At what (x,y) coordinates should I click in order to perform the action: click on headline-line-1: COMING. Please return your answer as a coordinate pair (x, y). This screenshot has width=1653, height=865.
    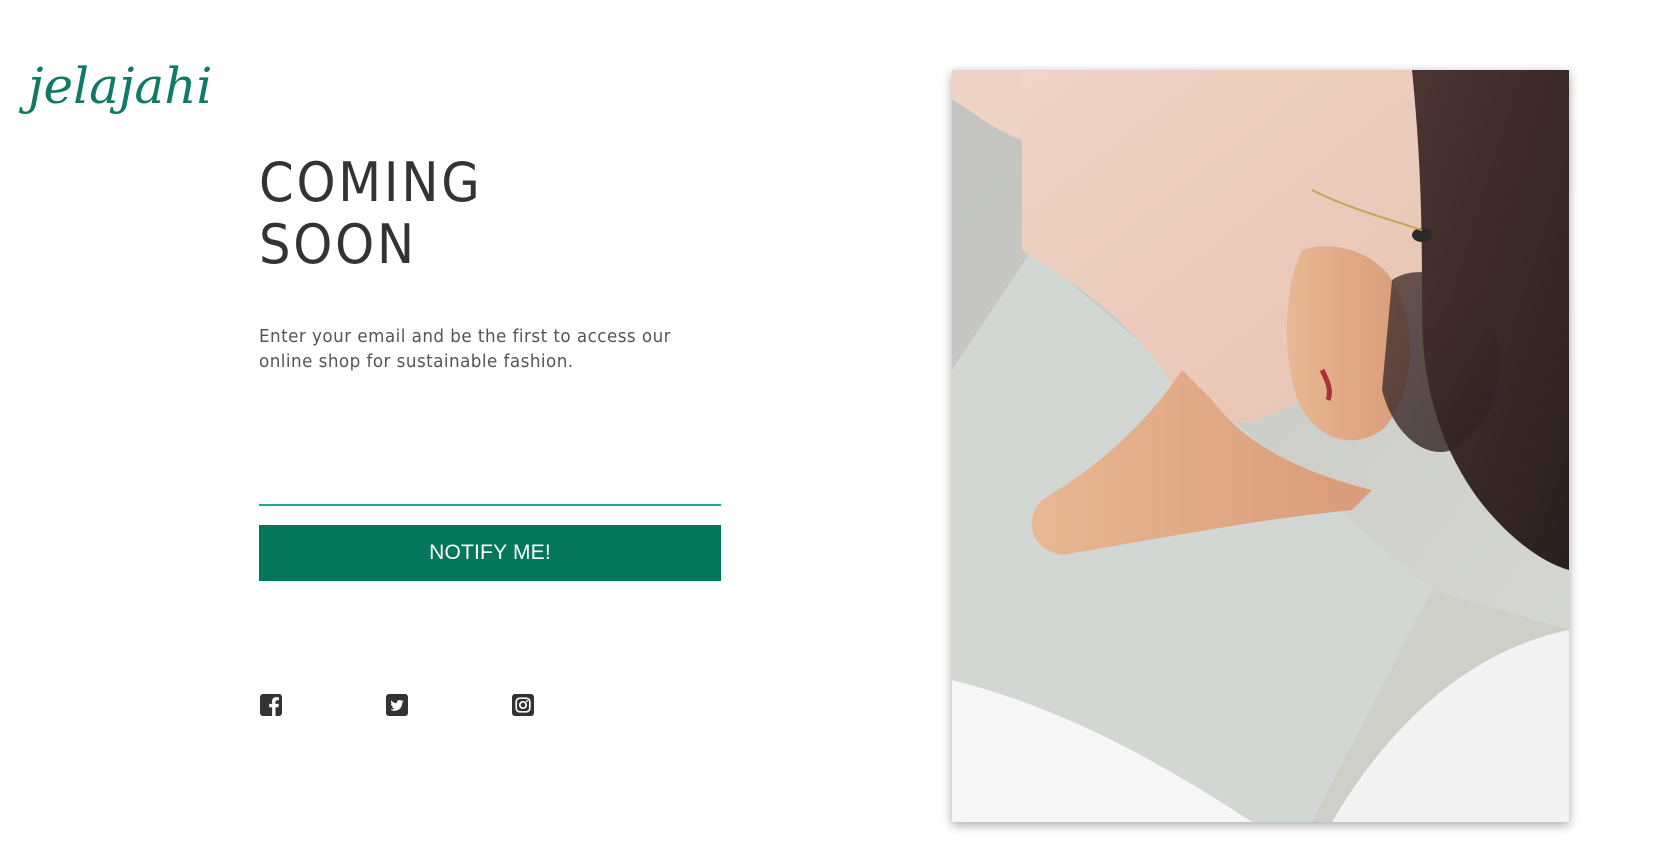
    Looking at the image, I should click on (371, 182).